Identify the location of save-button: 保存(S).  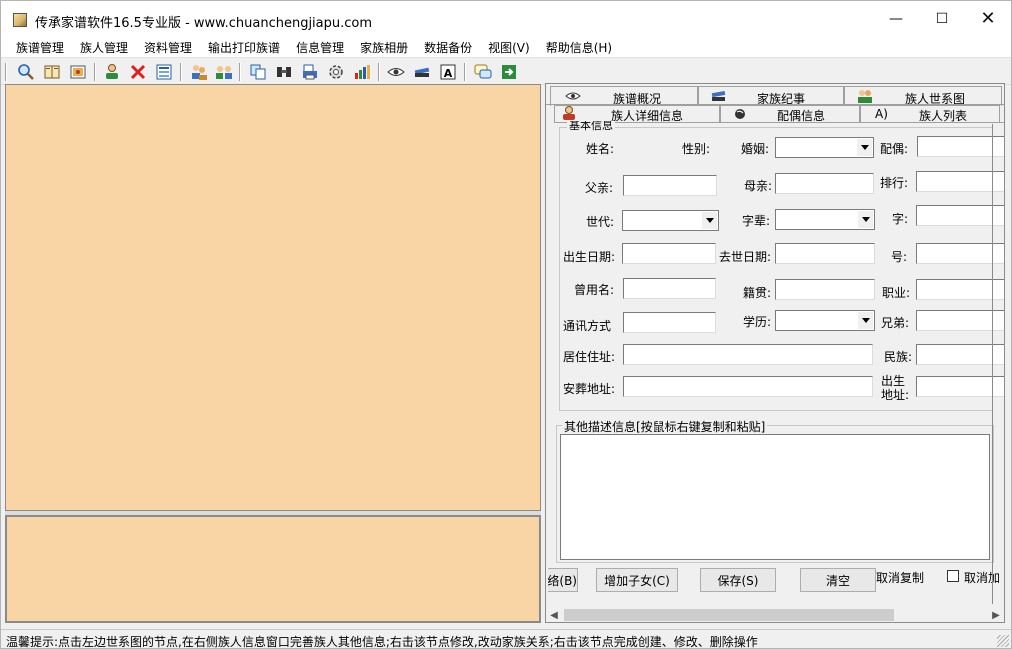
(738, 580).